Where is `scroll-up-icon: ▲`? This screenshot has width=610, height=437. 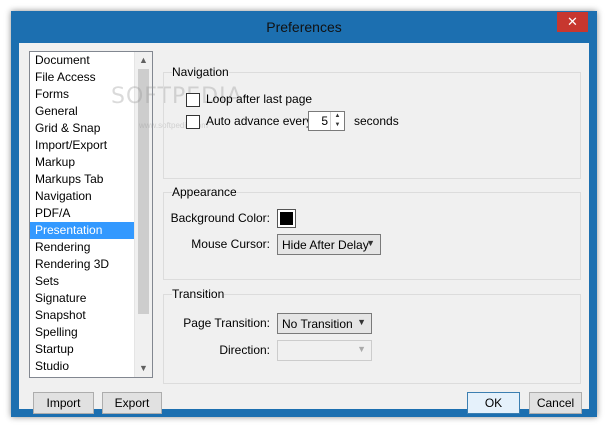 scroll-up-icon: ▲ is located at coordinates (143, 60).